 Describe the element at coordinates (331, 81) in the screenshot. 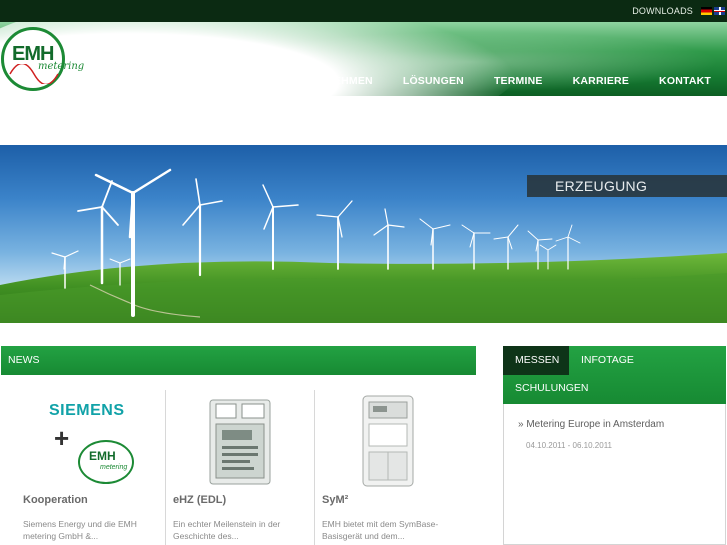

I see `nav-unternehmen: UNTERNEHMEN` at that location.